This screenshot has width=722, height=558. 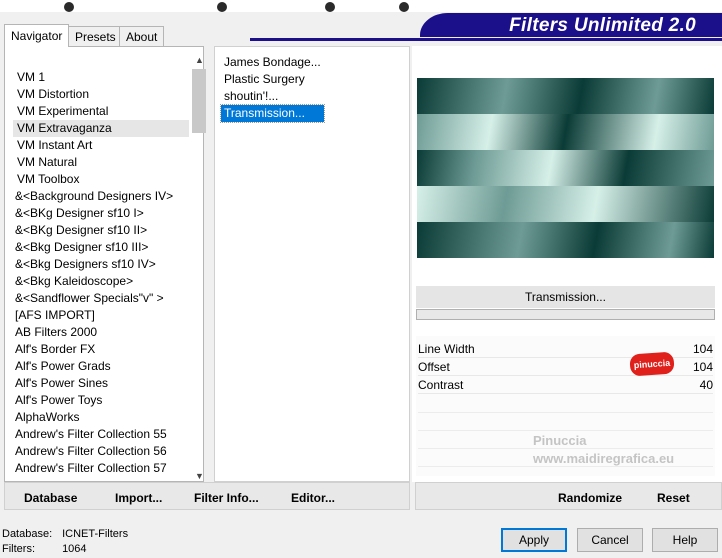 I want to click on preview-toolbar: Randomize Reset, so click(x=568, y=496).